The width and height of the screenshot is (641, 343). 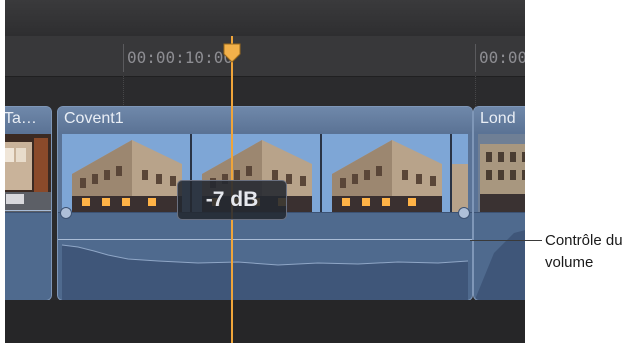 What do you see at coordinates (232, 53) in the screenshot?
I see `playhead-marker-icon` at bounding box center [232, 53].